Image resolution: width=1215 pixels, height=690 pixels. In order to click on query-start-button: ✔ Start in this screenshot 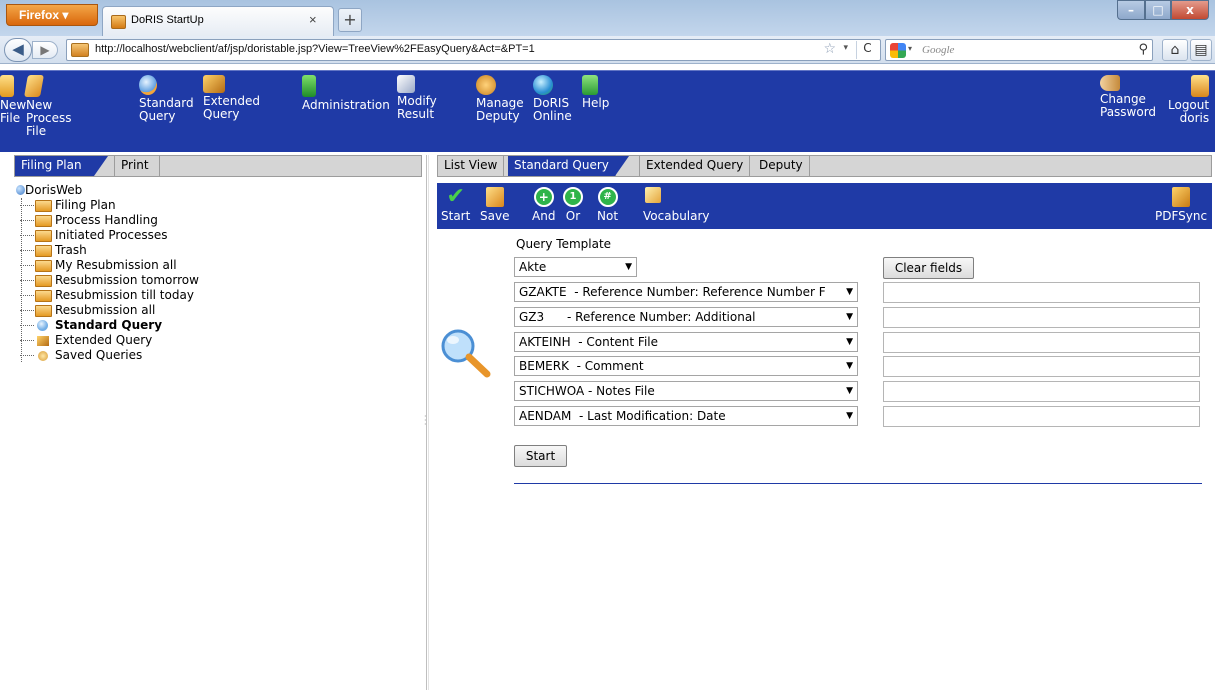, I will do `click(456, 205)`.